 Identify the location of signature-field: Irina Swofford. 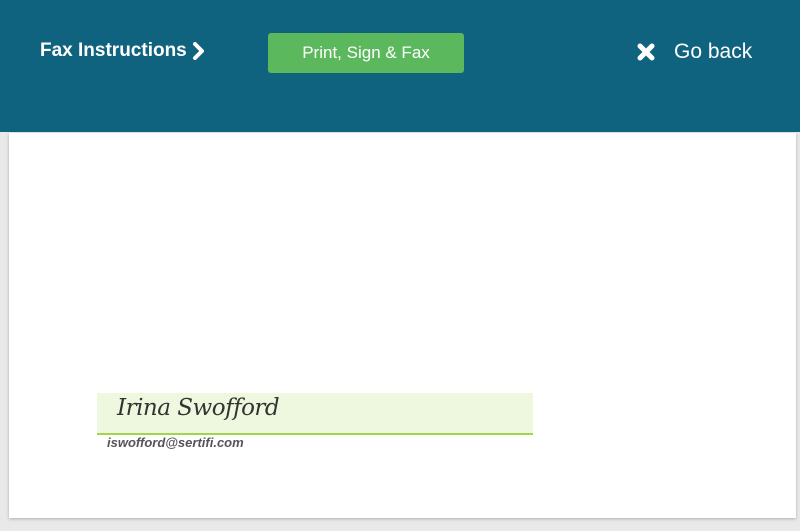
(315, 414).